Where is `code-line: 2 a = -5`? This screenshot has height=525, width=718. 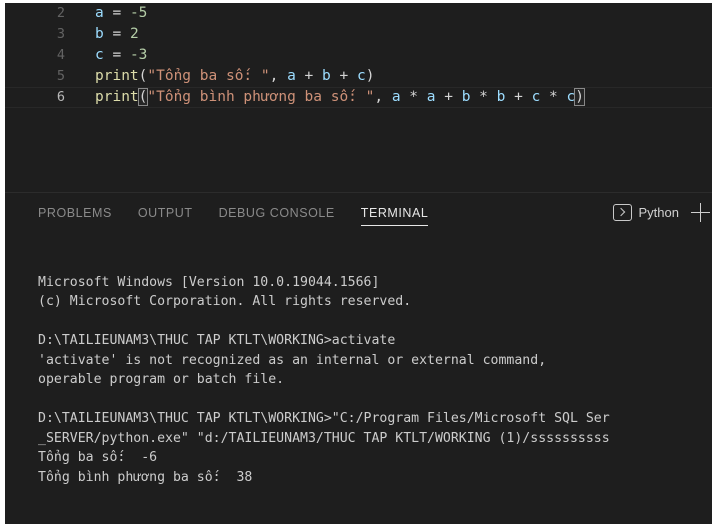
code-line: 2 a = -5 is located at coordinates (358, 13).